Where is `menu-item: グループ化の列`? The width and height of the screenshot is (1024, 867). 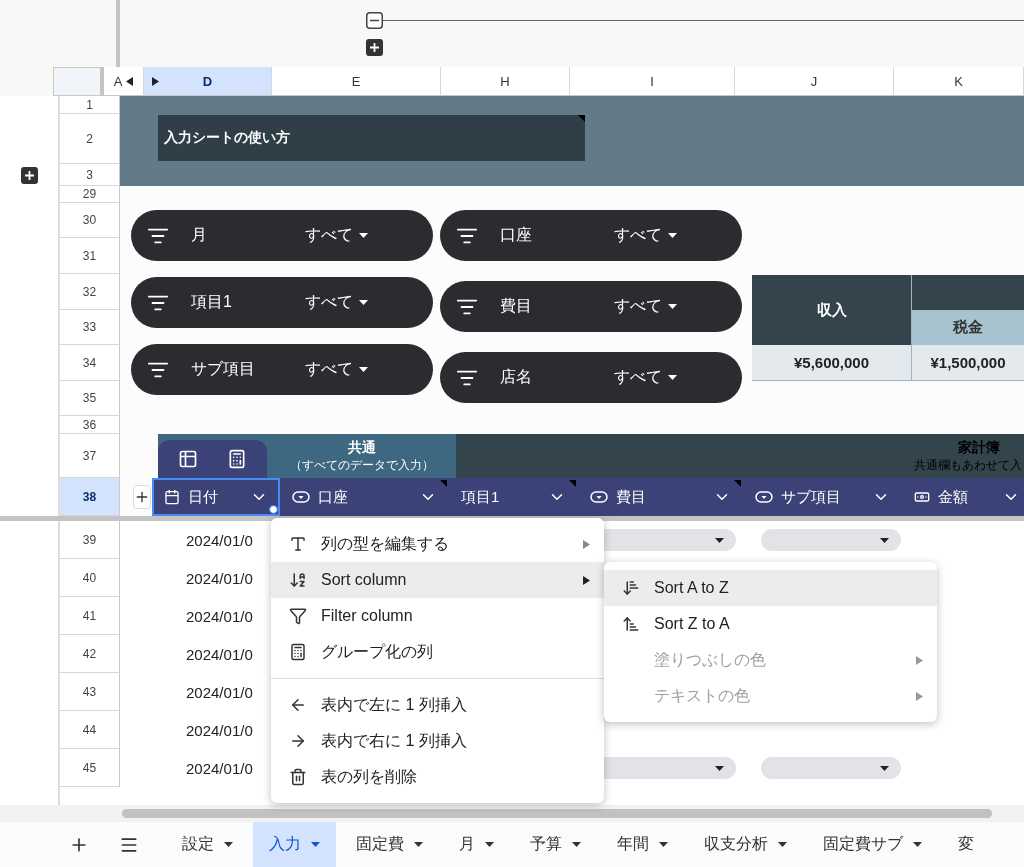 menu-item: グループ化の列 is located at coordinates (437, 652).